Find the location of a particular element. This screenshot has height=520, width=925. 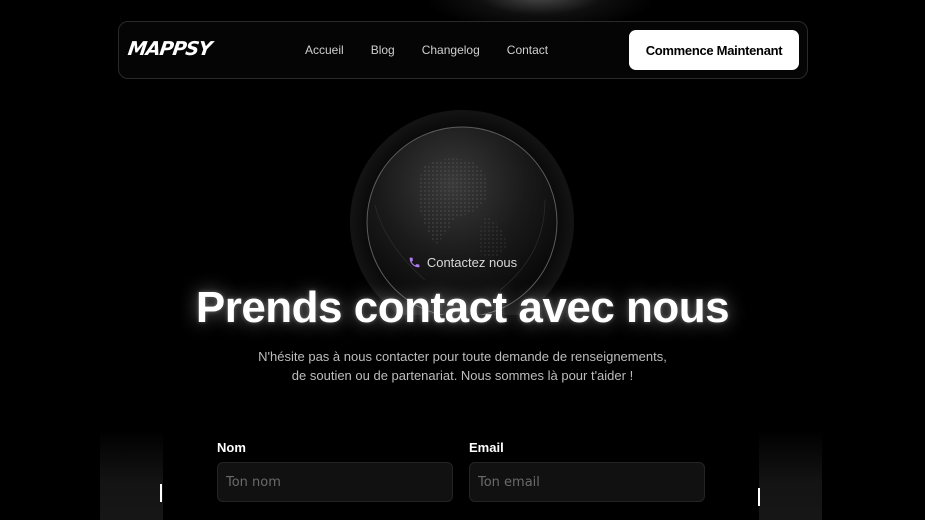

nav-links: Accueil Blog Changelog Contact is located at coordinates (440, 50).